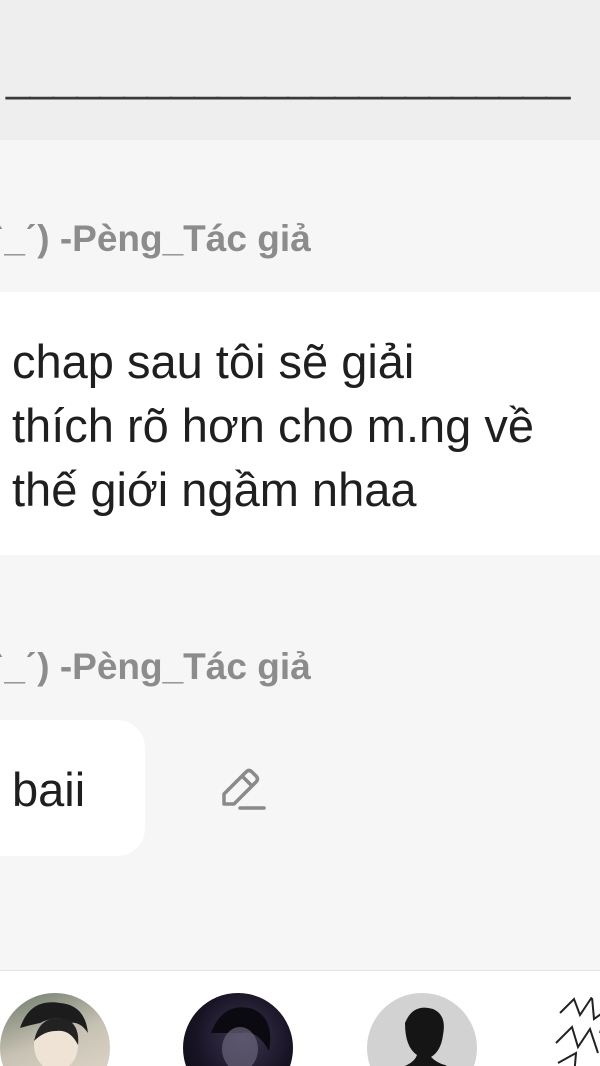 This screenshot has height=1066, width=600. I want to click on avatar-strip, so click(300, 1018).